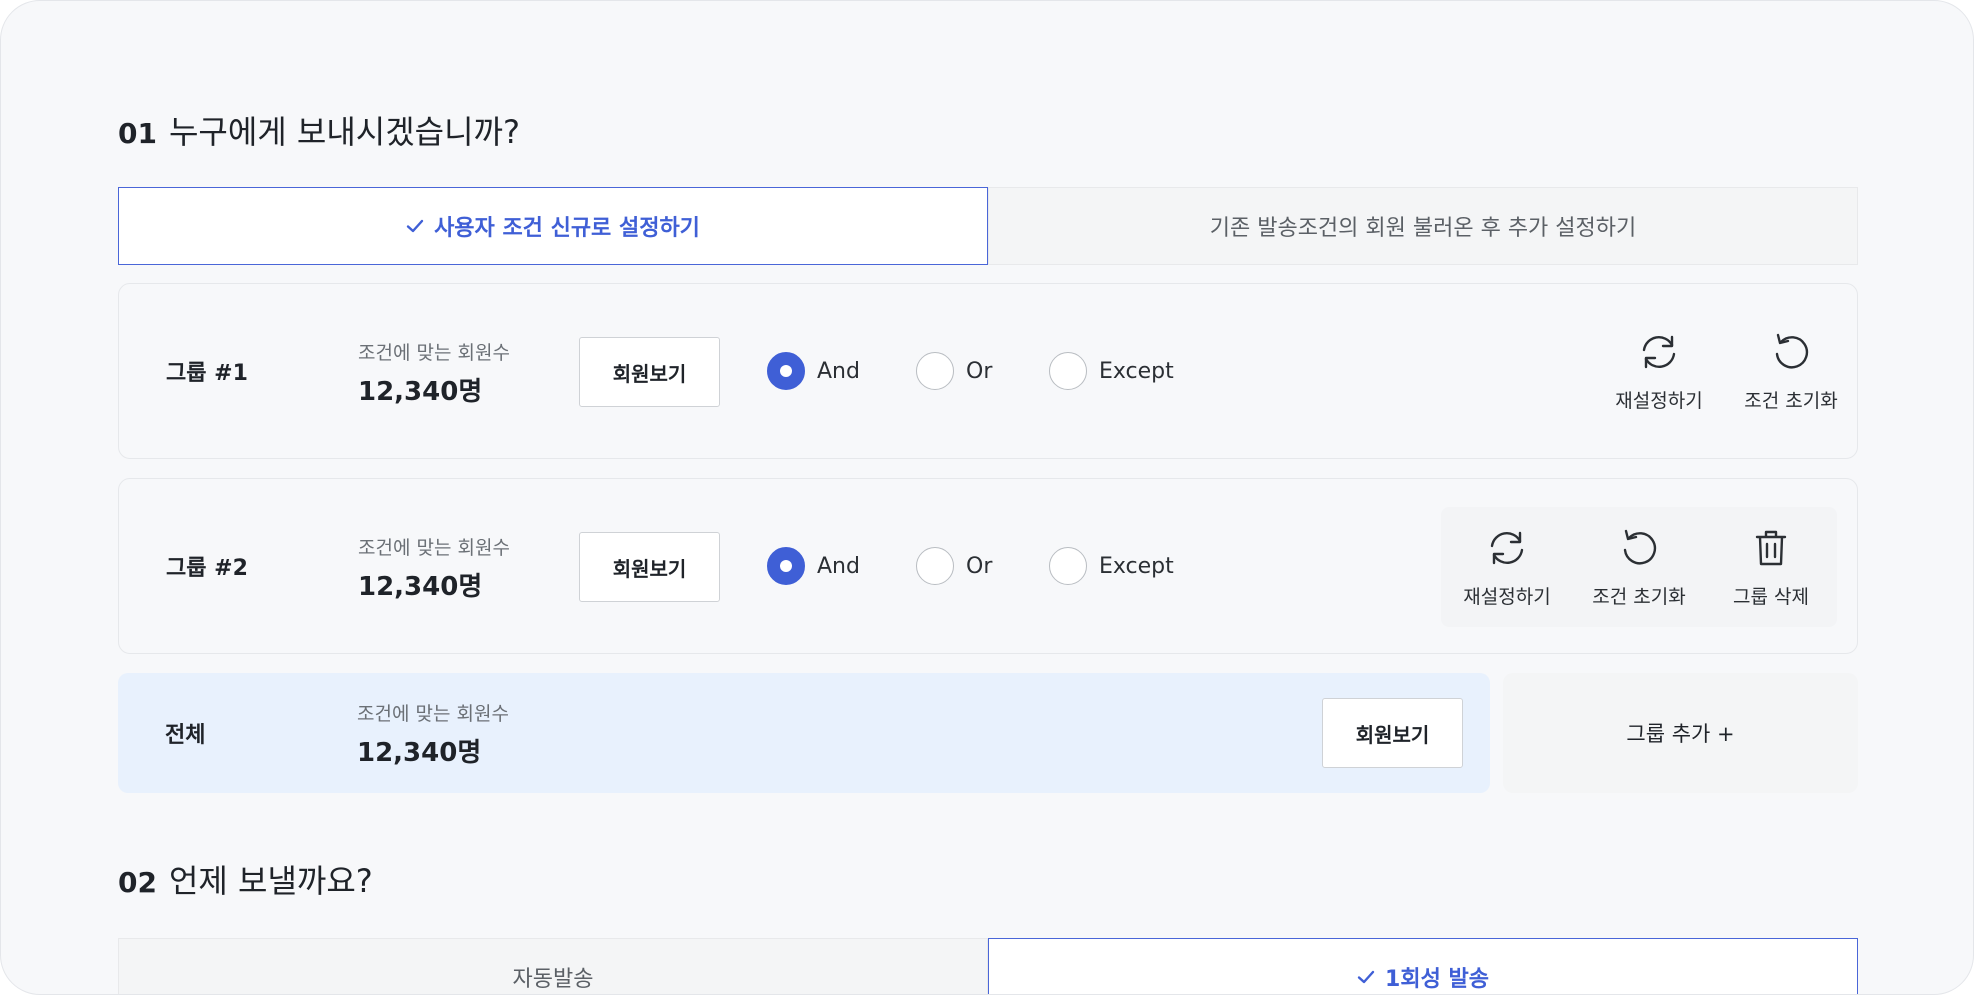 This screenshot has height=995, width=1974. I want to click on section-heading: 언제 보낼까요?, so click(270, 881).